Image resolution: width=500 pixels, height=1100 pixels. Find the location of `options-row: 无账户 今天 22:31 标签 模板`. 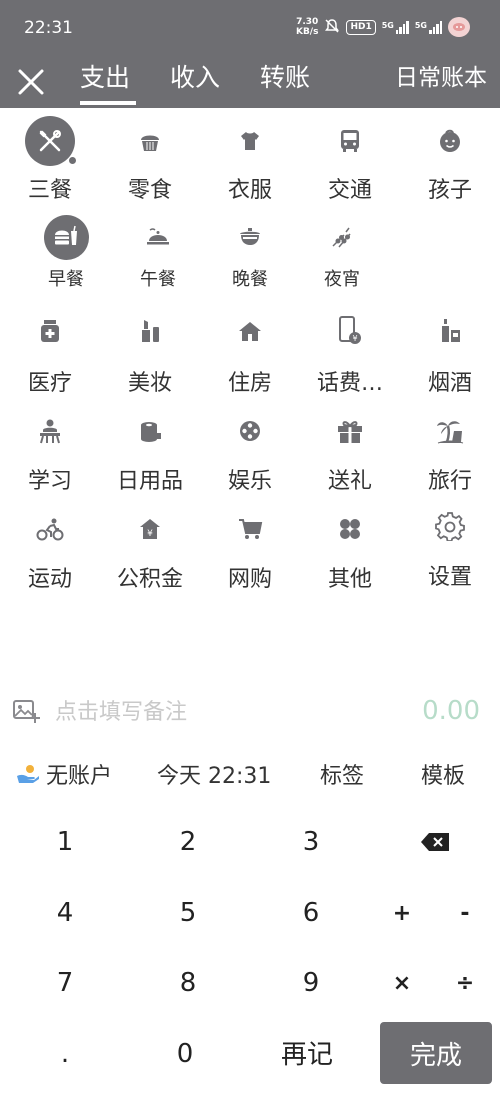

options-row: 无账户 今天 22:31 标签 模板 is located at coordinates (250, 773).